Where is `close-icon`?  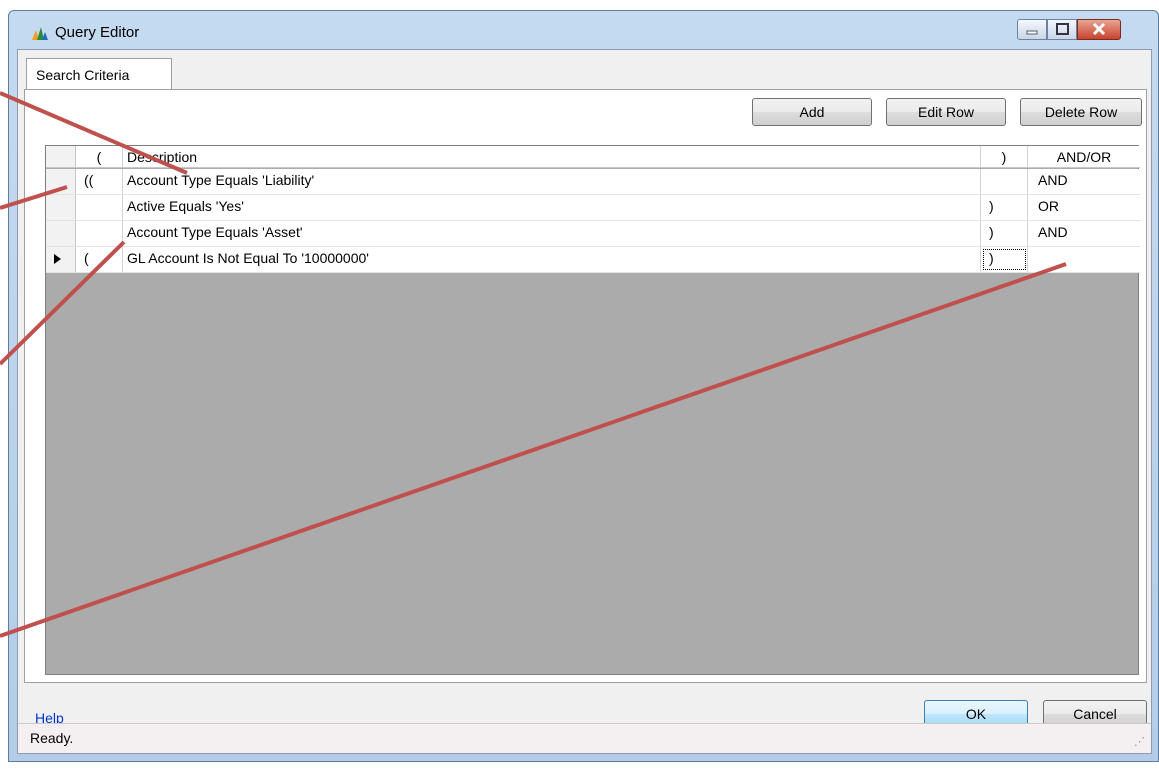
close-icon is located at coordinates (1099, 29).